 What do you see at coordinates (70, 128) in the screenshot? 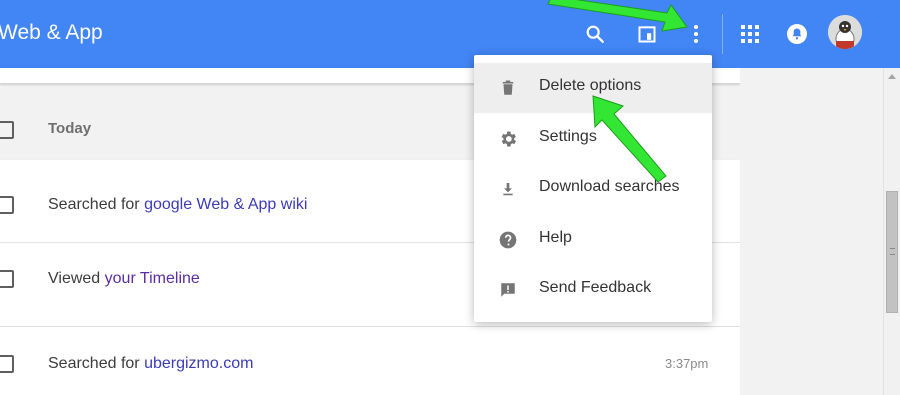
I see `section-header-today: Today` at bounding box center [70, 128].